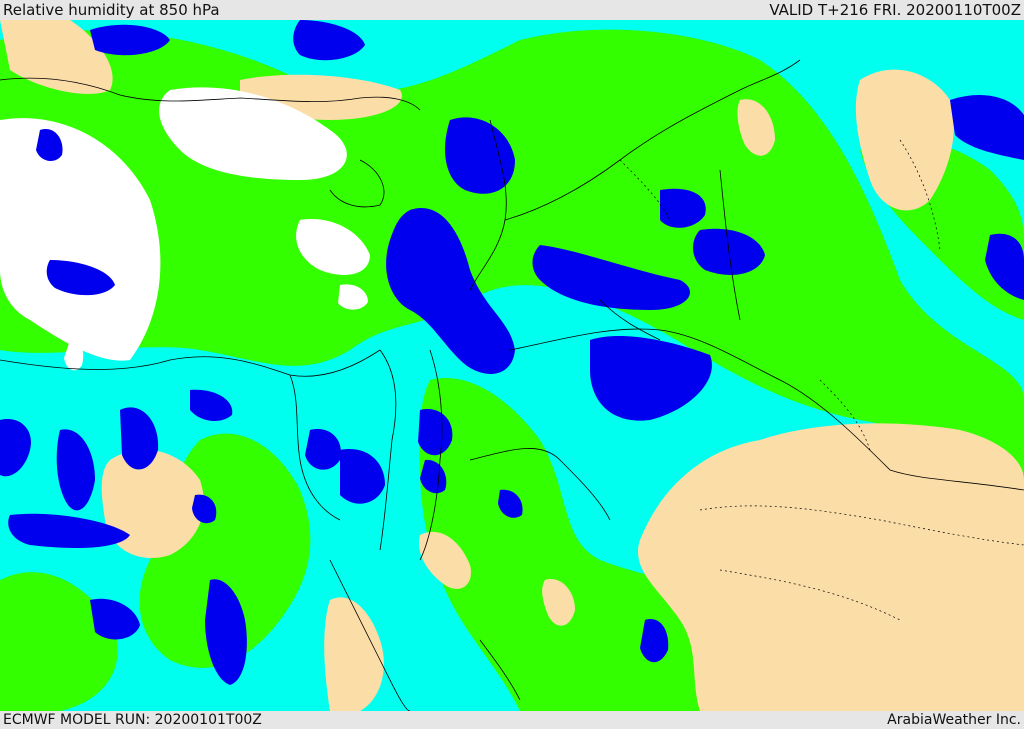 Image resolution: width=1024 pixels, height=729 pixels. I want to click on model-run: ECMWF MODEL RUN: 20200101T00Z, so click(132, 720).